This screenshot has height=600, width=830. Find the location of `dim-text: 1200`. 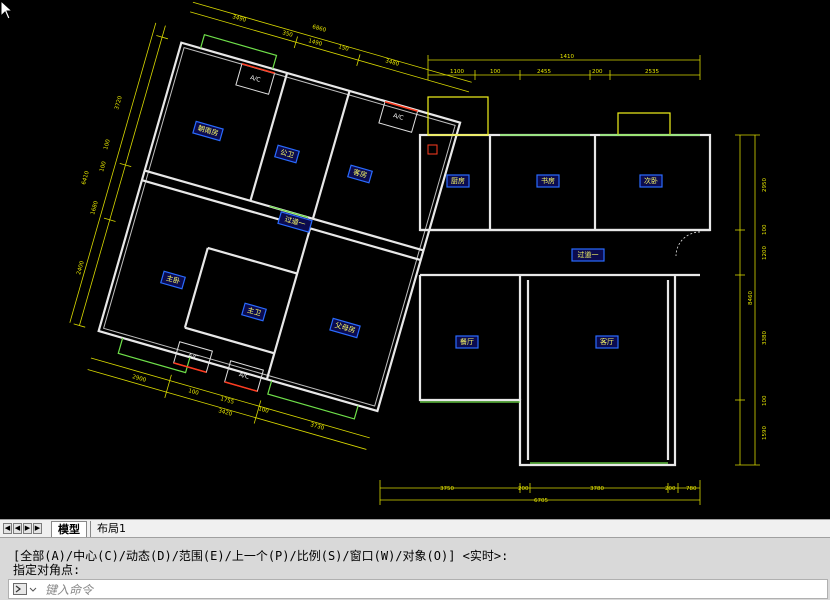

dim-text: 1200 is located at coordinates (765, 253).